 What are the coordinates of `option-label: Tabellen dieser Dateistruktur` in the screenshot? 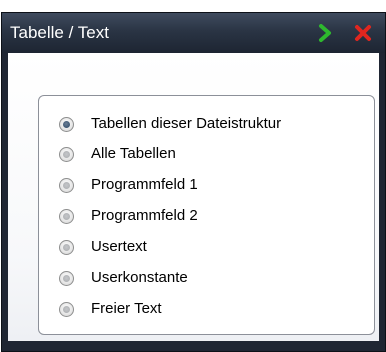 It's located at (186, 123).